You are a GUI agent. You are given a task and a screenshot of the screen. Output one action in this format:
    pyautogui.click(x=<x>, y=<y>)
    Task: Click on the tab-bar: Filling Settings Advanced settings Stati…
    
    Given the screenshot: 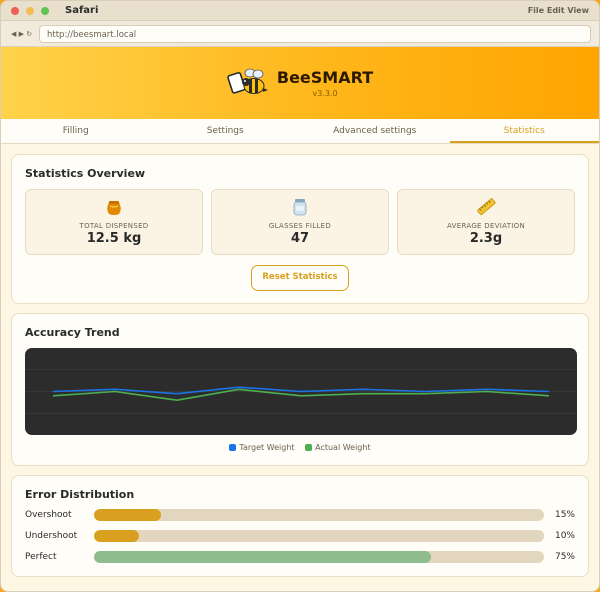 What is the action you would take?
    pyautogui.click(x=300, y=131)
    